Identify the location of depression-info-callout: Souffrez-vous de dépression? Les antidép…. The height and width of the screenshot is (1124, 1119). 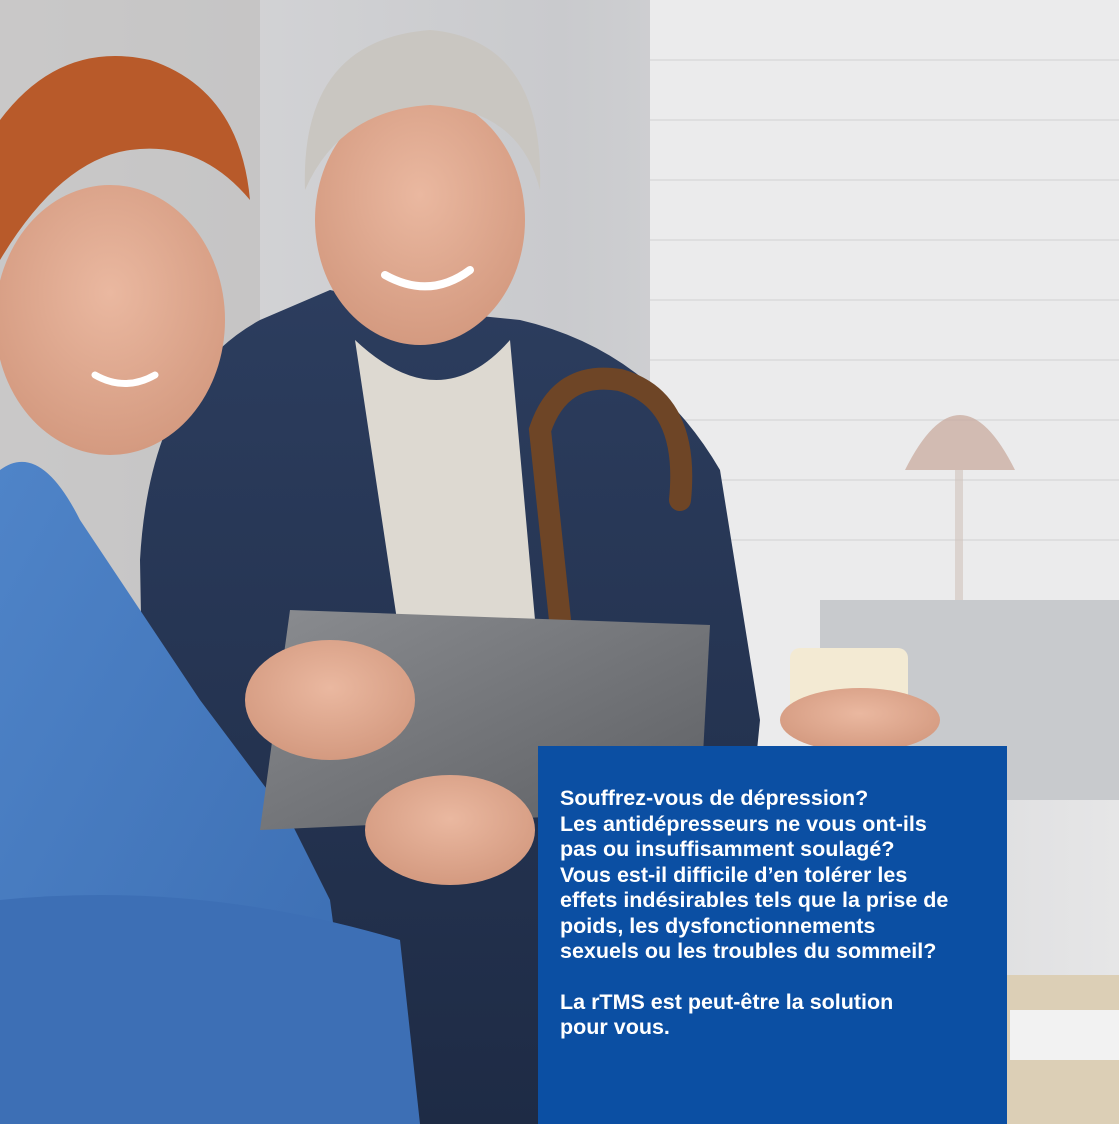
(772, 935).